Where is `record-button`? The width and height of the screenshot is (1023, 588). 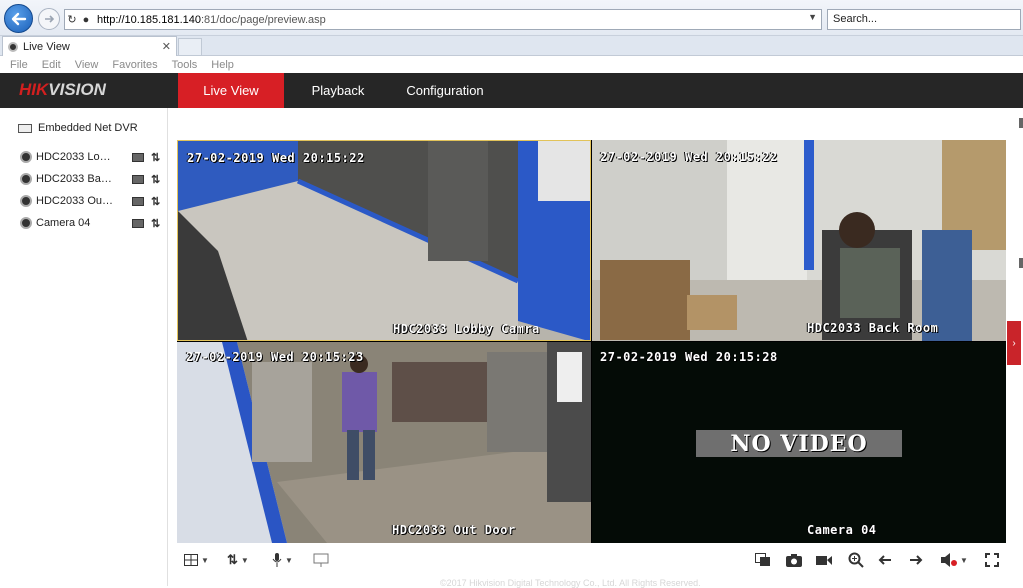 record-button is located at coordinates (824, 560).